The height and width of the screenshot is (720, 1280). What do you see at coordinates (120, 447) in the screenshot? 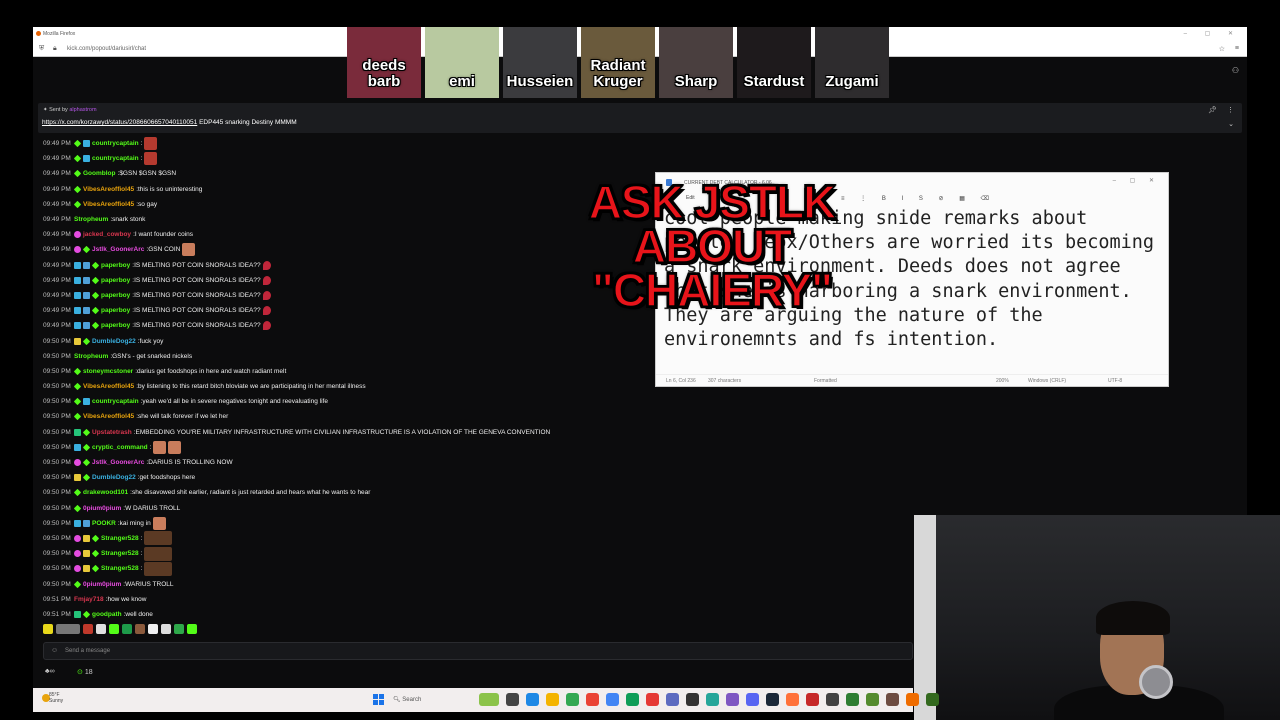
I see `message-username: cryptic_command` at bounding box center [120, 447].